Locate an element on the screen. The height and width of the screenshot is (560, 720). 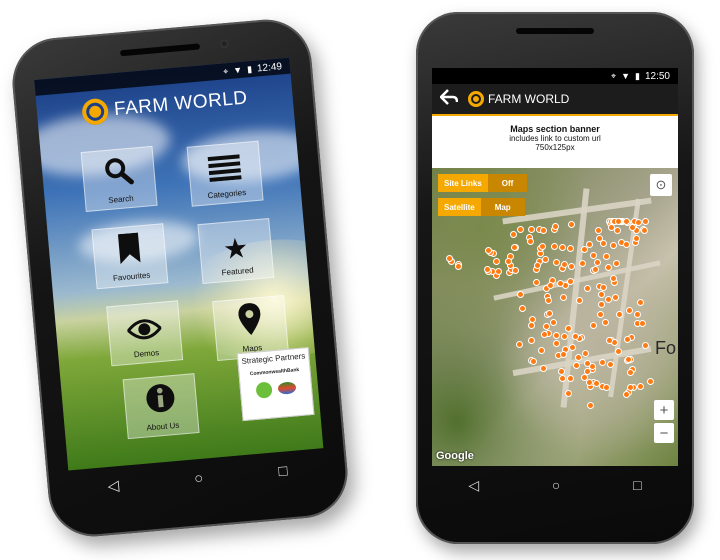
tile-featured: ★ Featured is located at coordinates (236, 251).